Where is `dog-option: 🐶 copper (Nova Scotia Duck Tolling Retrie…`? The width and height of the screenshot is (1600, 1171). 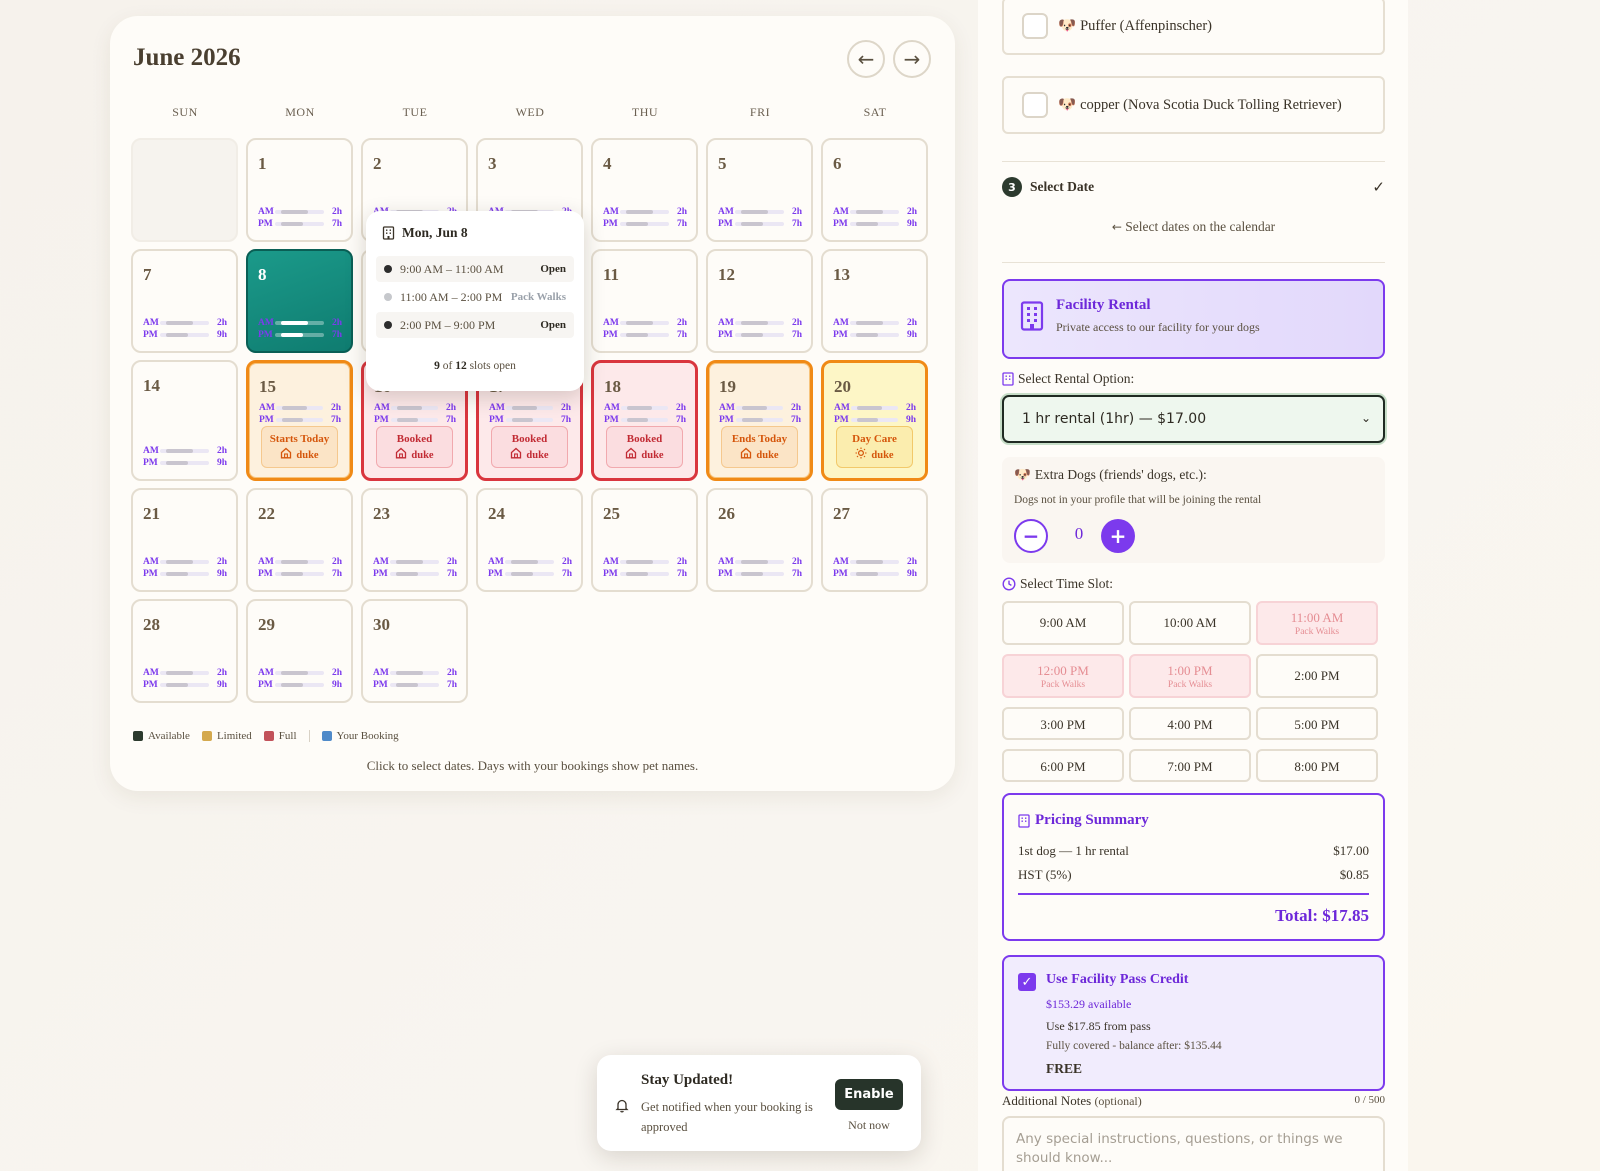 dog-option: 🐶 copper (Nova Scotia Duck Tolling Retrie… is located at coordinates (1193, 105).